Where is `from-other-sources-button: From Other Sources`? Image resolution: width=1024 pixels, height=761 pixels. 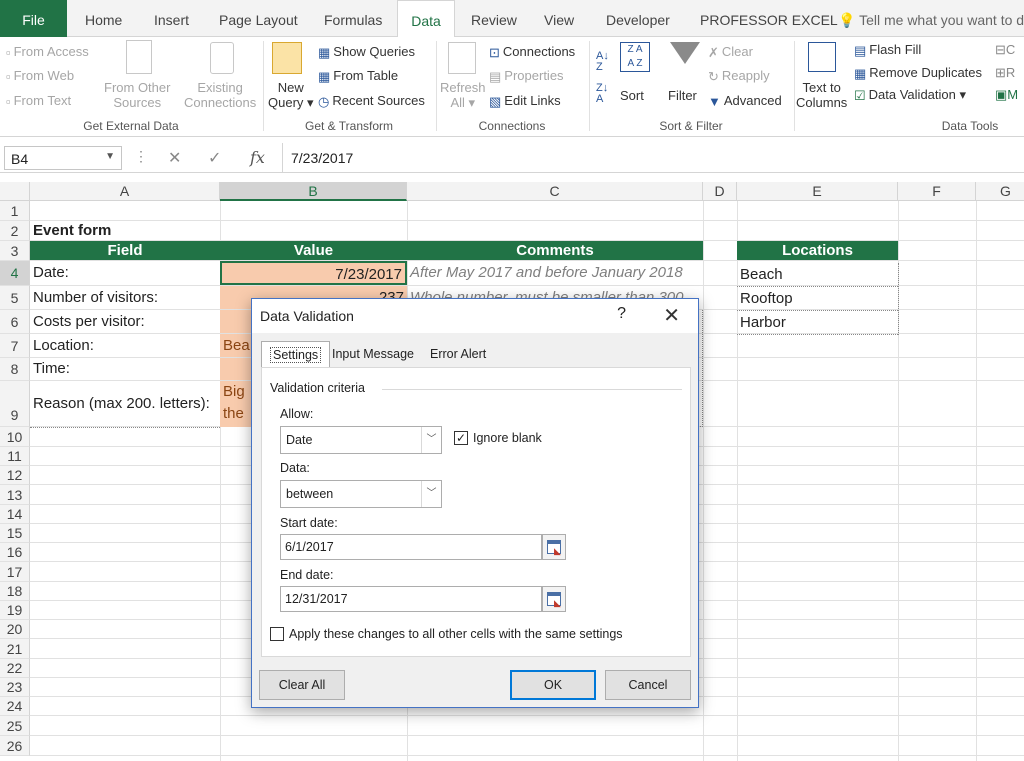 from-other-sources-button: From Other Sources is located at coordinates (137, 75).